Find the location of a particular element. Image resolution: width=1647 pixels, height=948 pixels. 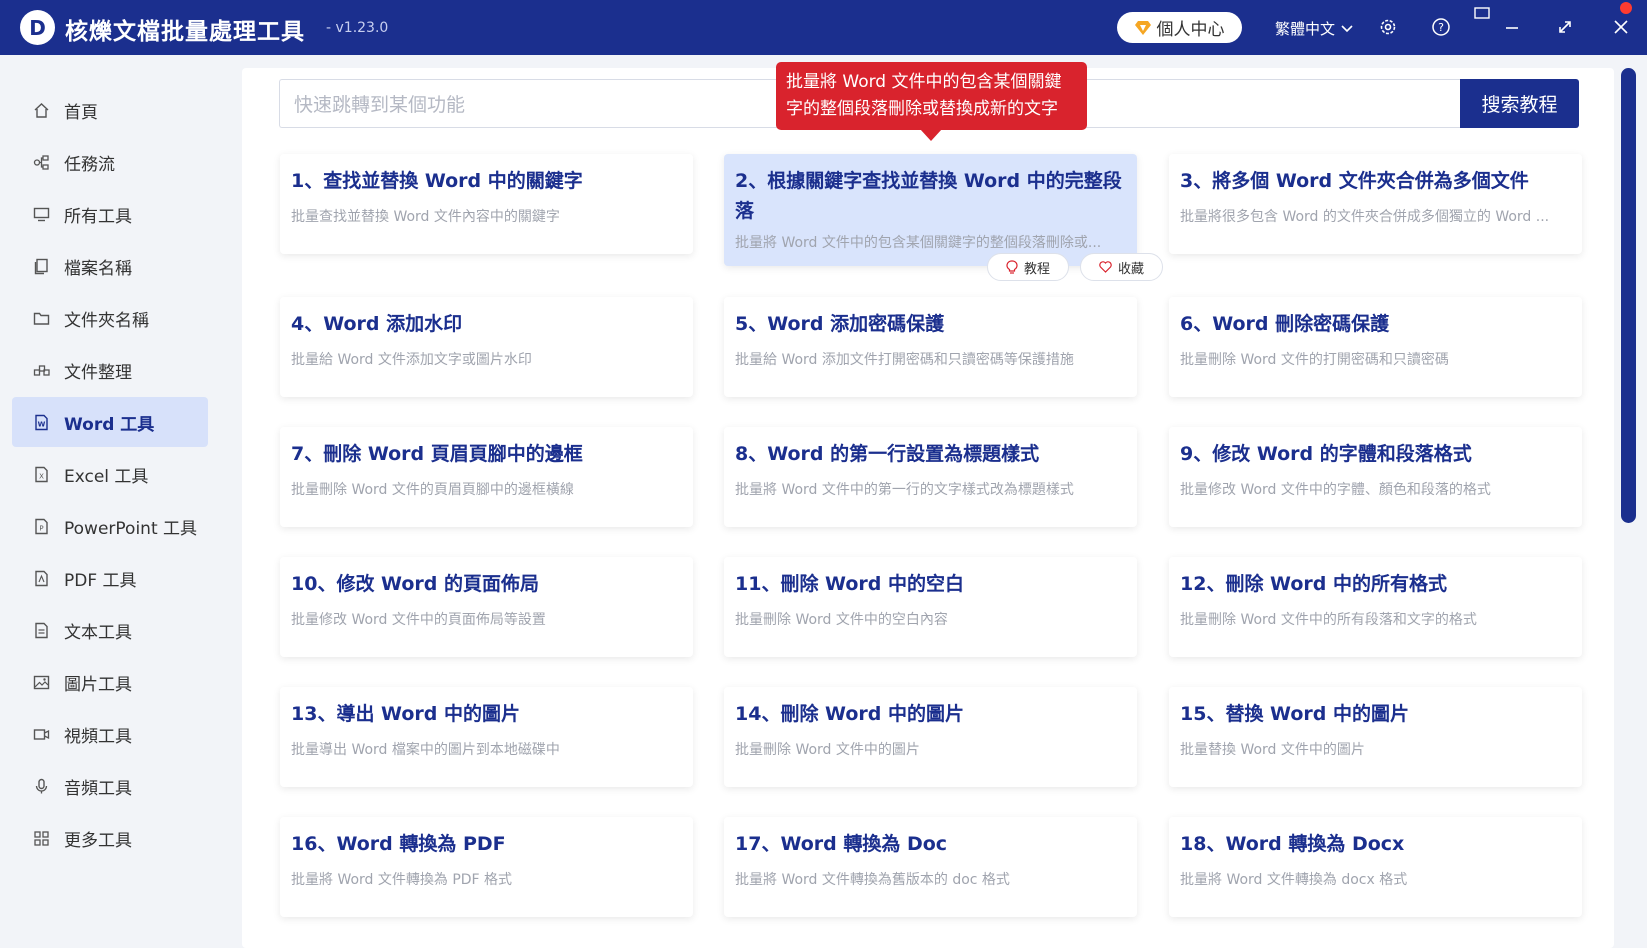

card-title: 1、查找並替換 Word 中的關鍵字 is located at coordinates (437, 181).